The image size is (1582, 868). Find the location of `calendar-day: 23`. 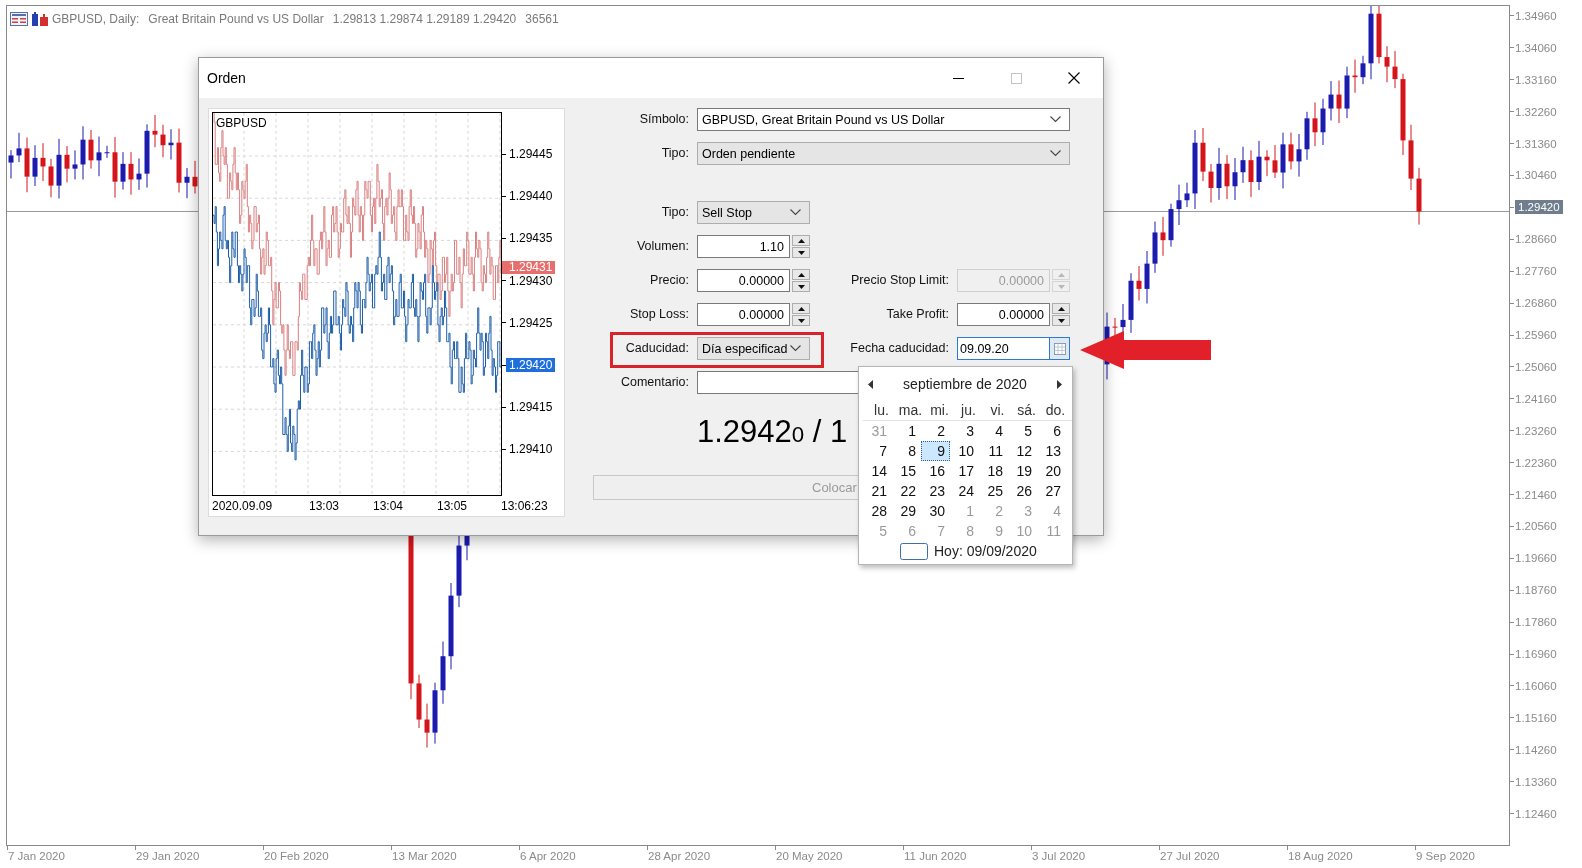

calendar-day: 23 is located at coordinates (935, 491).